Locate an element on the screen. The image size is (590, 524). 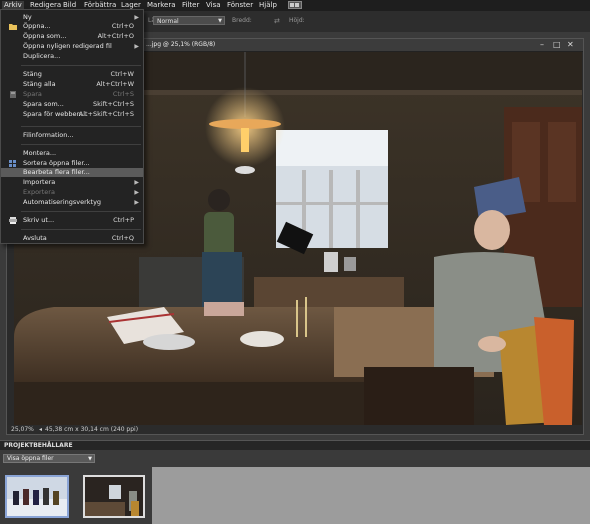
menu-item-shortcut: Ctrl+P is located at coordinates (123, 220).